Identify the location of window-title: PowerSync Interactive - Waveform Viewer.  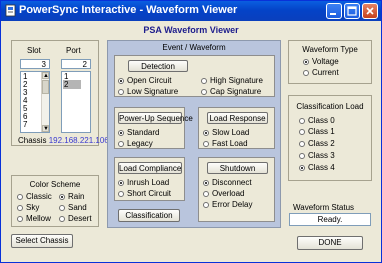
(128, 10).